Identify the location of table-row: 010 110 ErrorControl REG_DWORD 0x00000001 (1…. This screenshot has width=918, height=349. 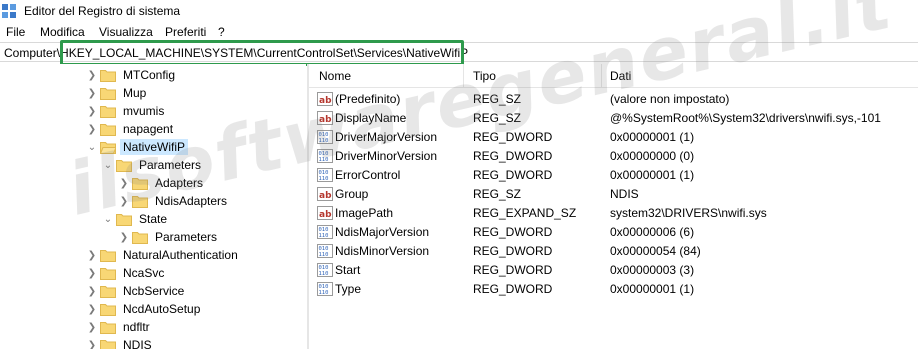
(613, 175).